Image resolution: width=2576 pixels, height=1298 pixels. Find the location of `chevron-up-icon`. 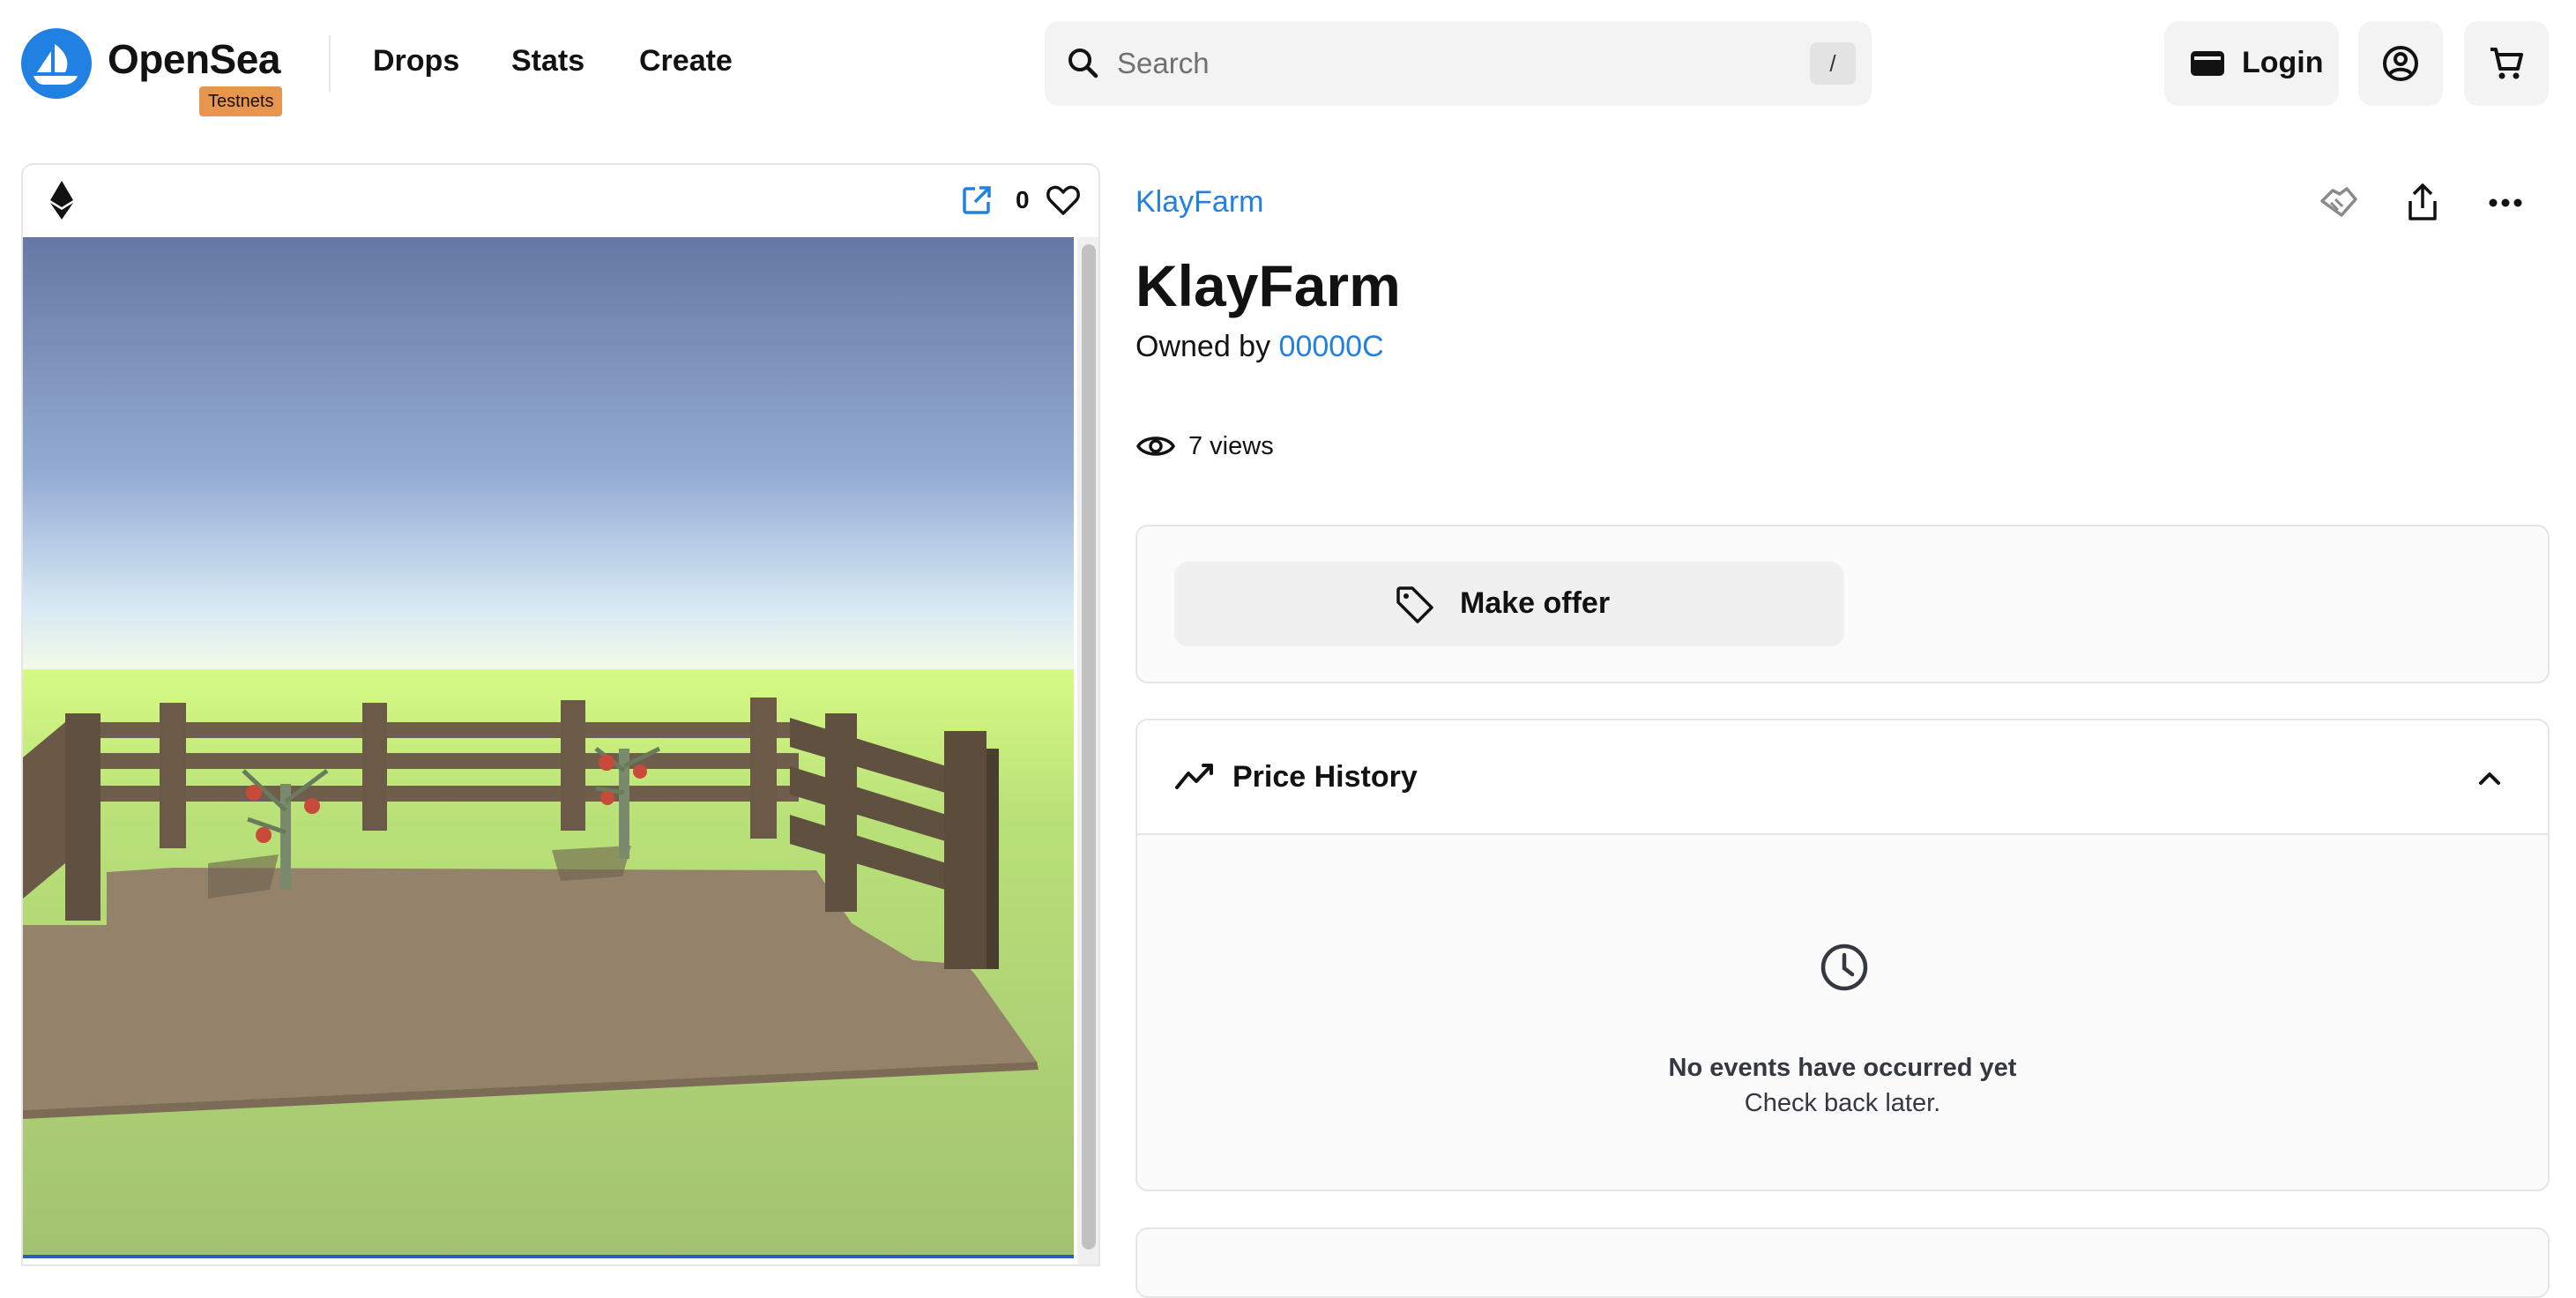

chevron-up-icon is located at coordinates (2489, 778).